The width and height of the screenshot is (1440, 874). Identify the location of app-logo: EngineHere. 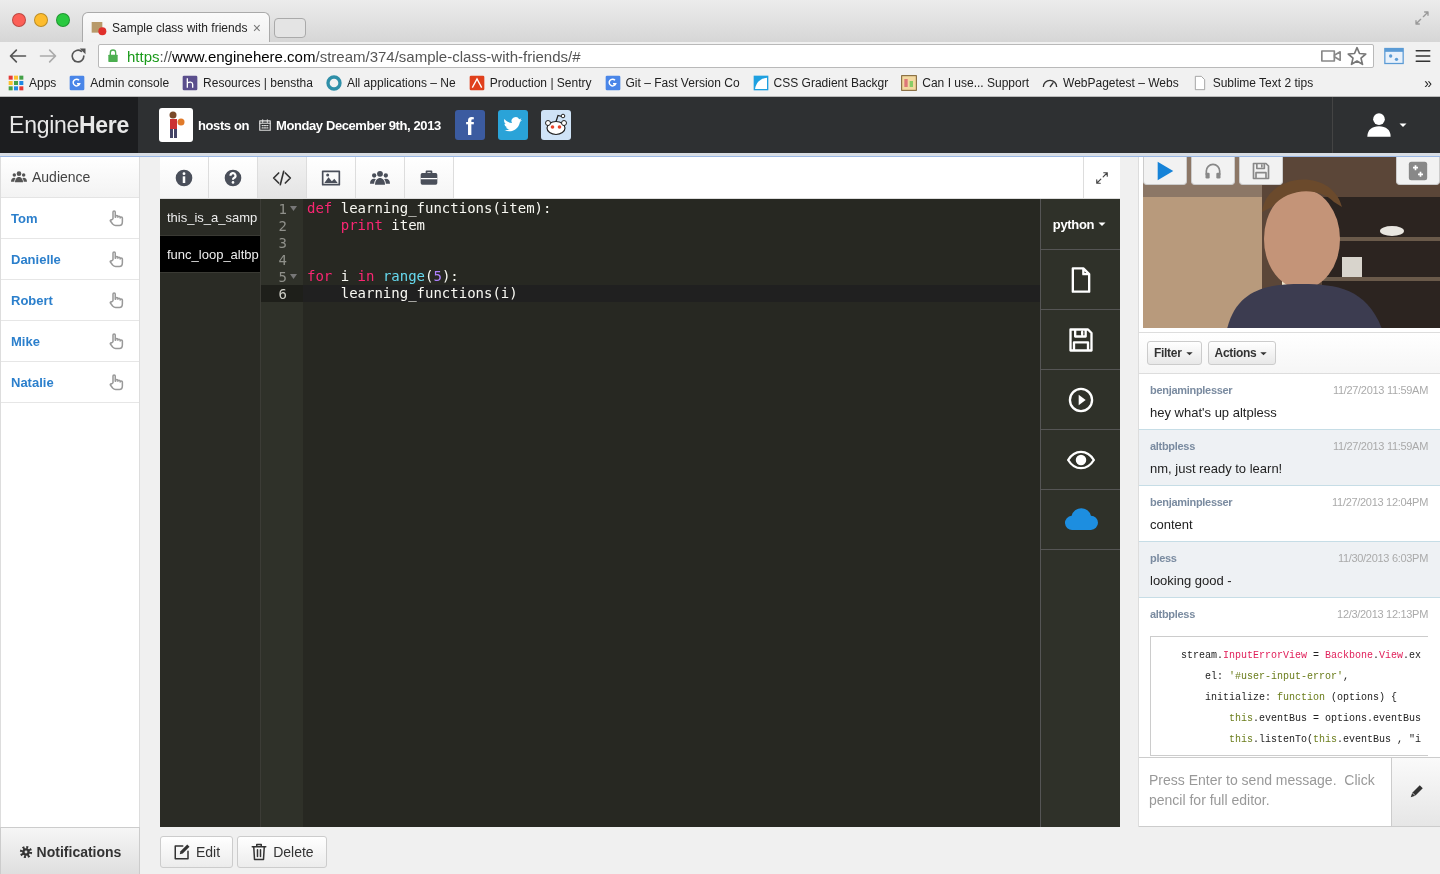
(69, 125).